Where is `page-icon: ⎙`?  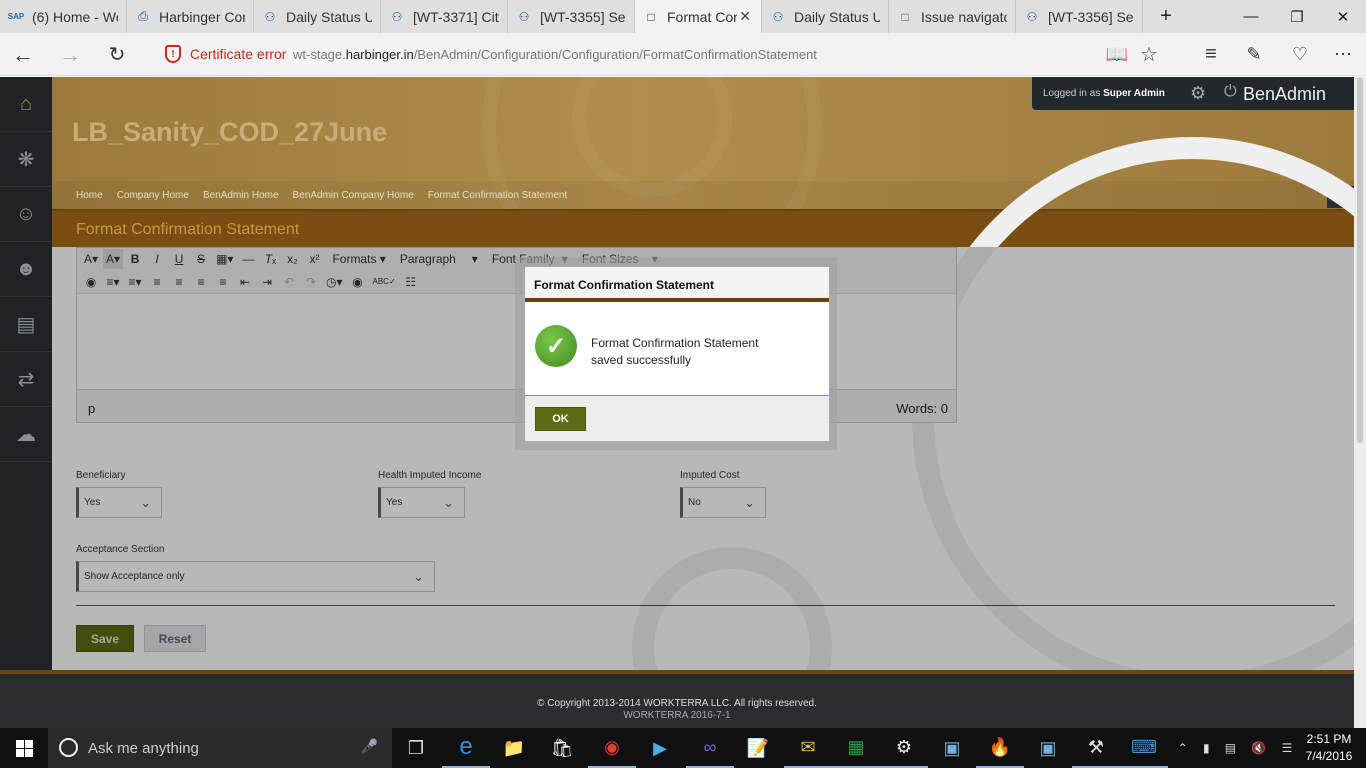
page-icon: ⎙ is located at coordinates (143, 16).